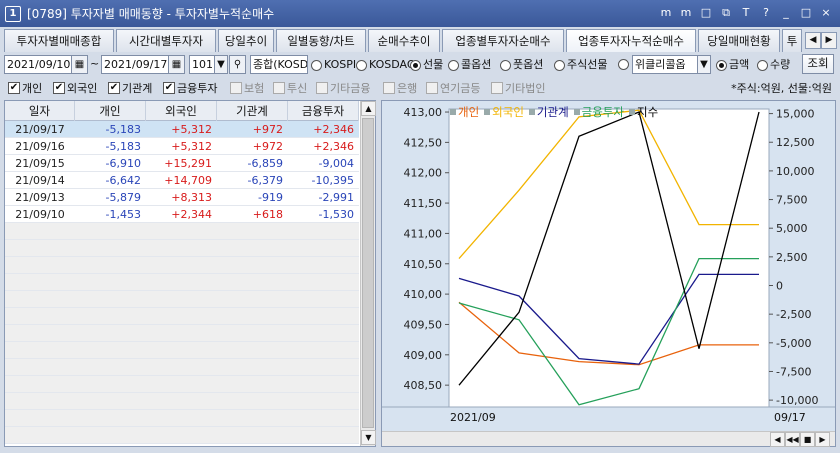  Describe the element at coordinates (777, 439) in the screenshot. I see `scroll-left-icon: ◀` at that location.